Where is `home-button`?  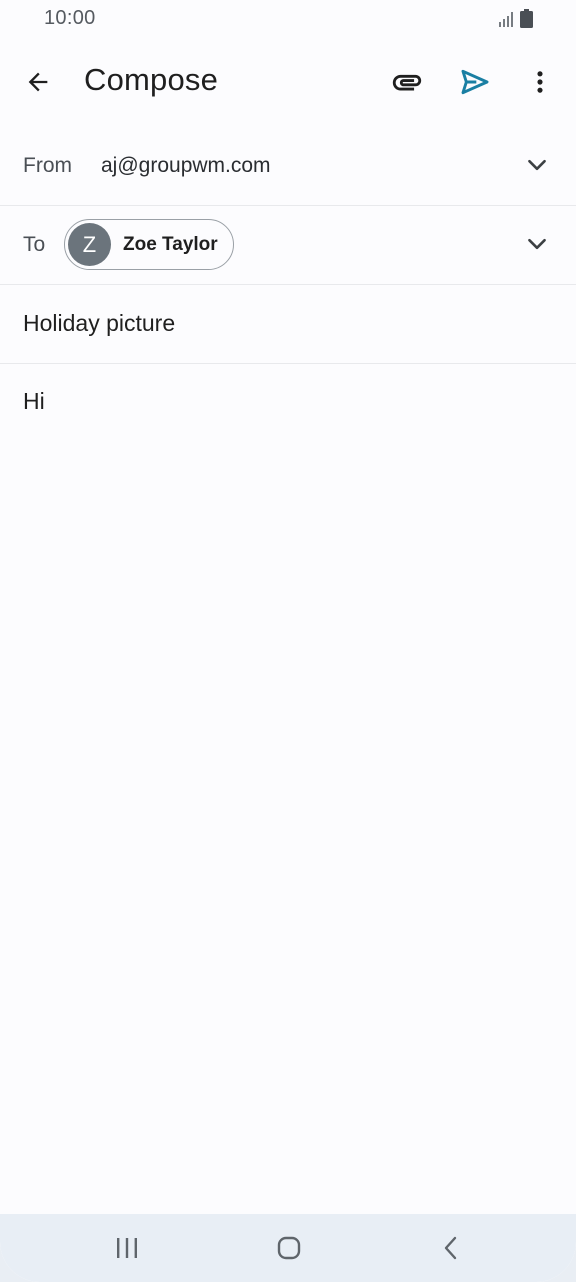 home-button is located at coordinates (289, 1248).